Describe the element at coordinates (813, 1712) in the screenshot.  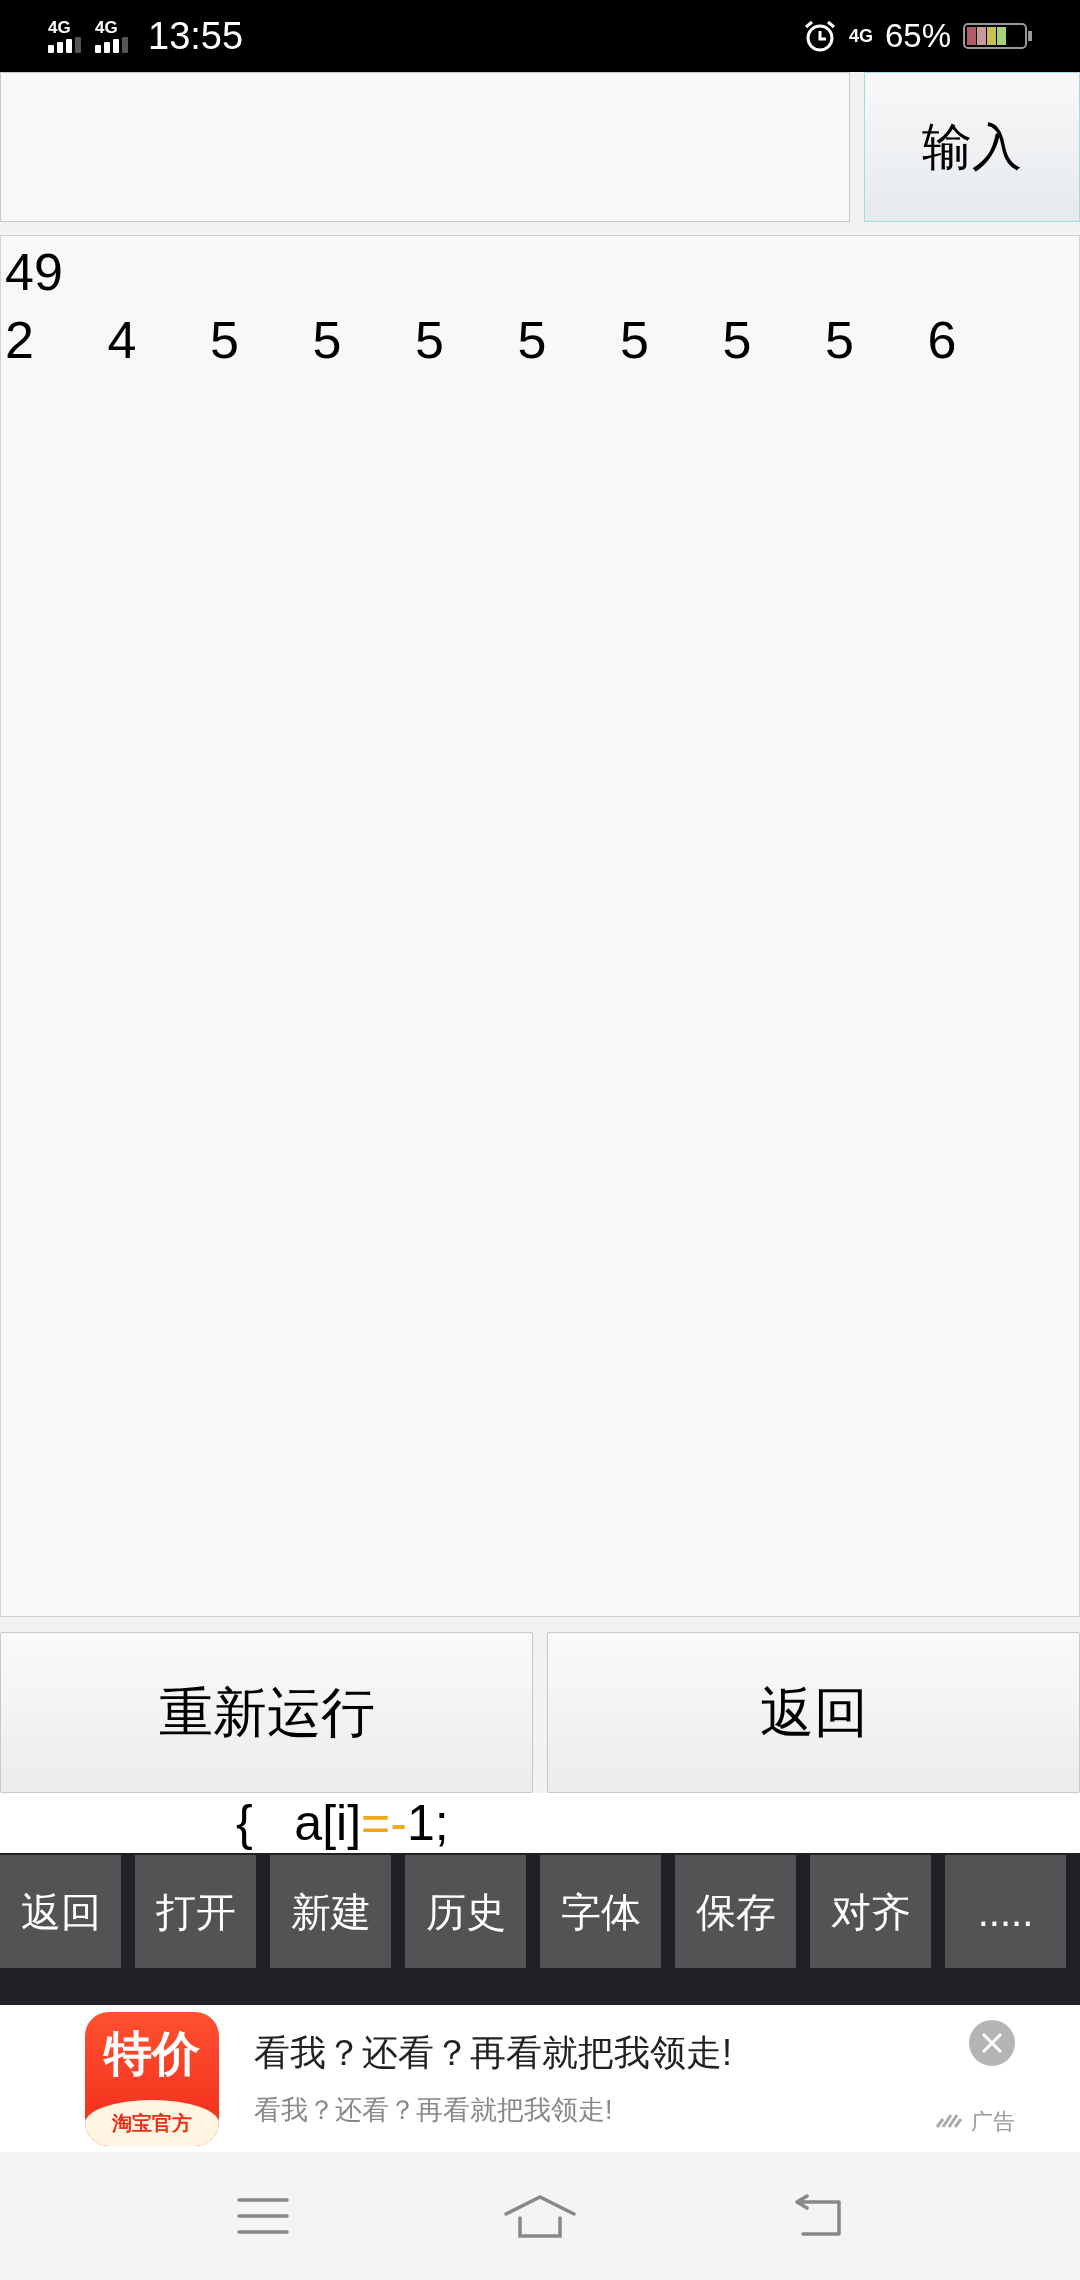
I see `action-button: 返回` at that location.